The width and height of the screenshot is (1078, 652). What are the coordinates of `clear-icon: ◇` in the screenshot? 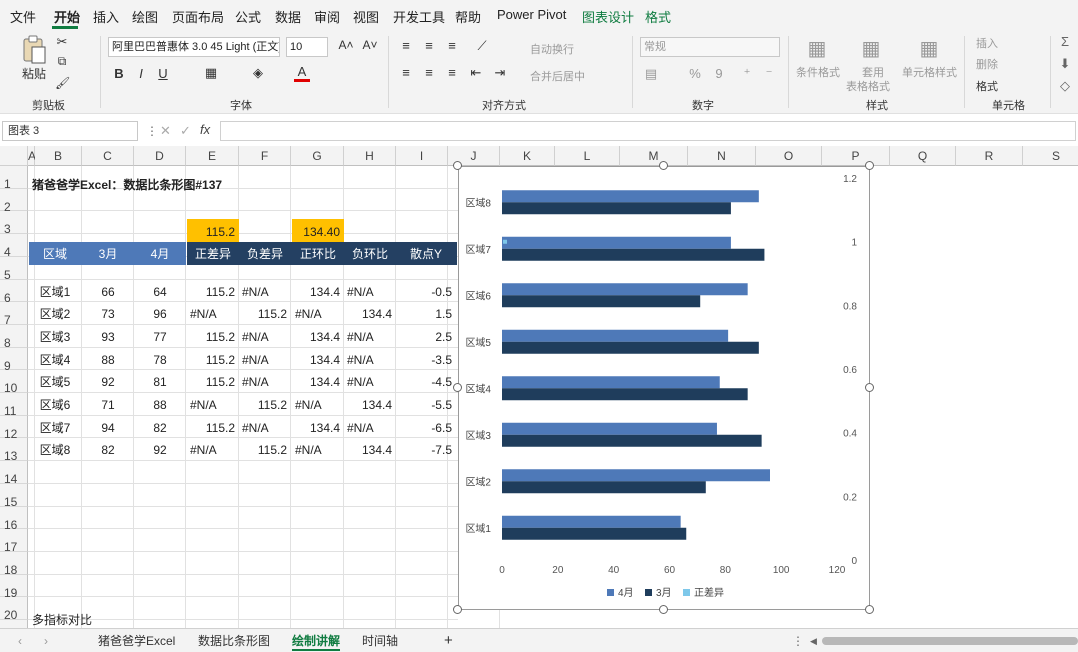 It's located at (1065, 86).